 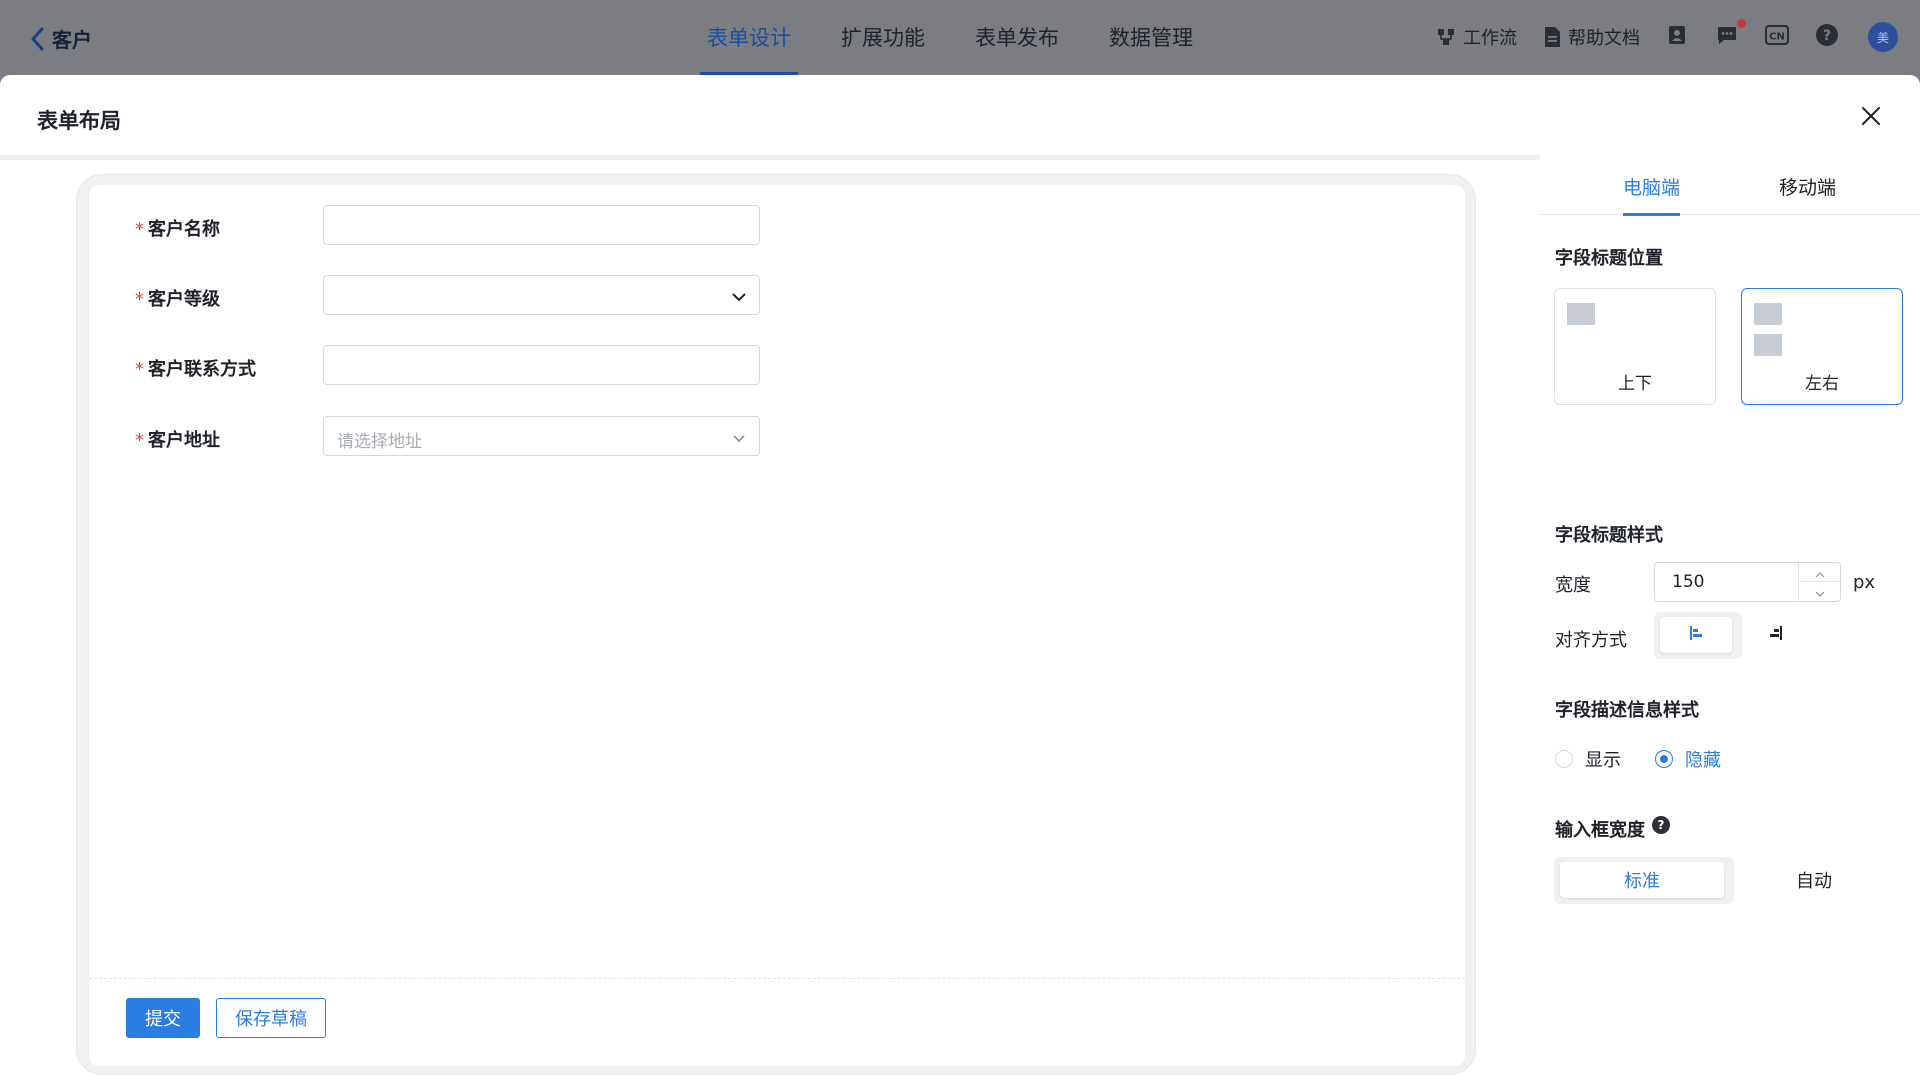 What do you see at coordinates (1573, 585) in the screenshot?
I see `width-label: 宽度` at bounding box center [1573, 585].